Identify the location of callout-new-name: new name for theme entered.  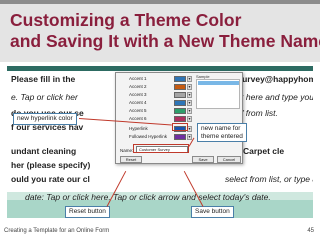
(222, 132).